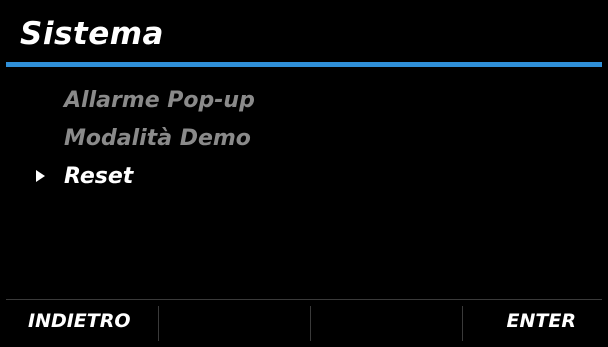 This screenshot has width=608, height=347. Describe the element at coordinates (304, 179) in the screenshot. I see `menu-item-reset: Reset` at that location.